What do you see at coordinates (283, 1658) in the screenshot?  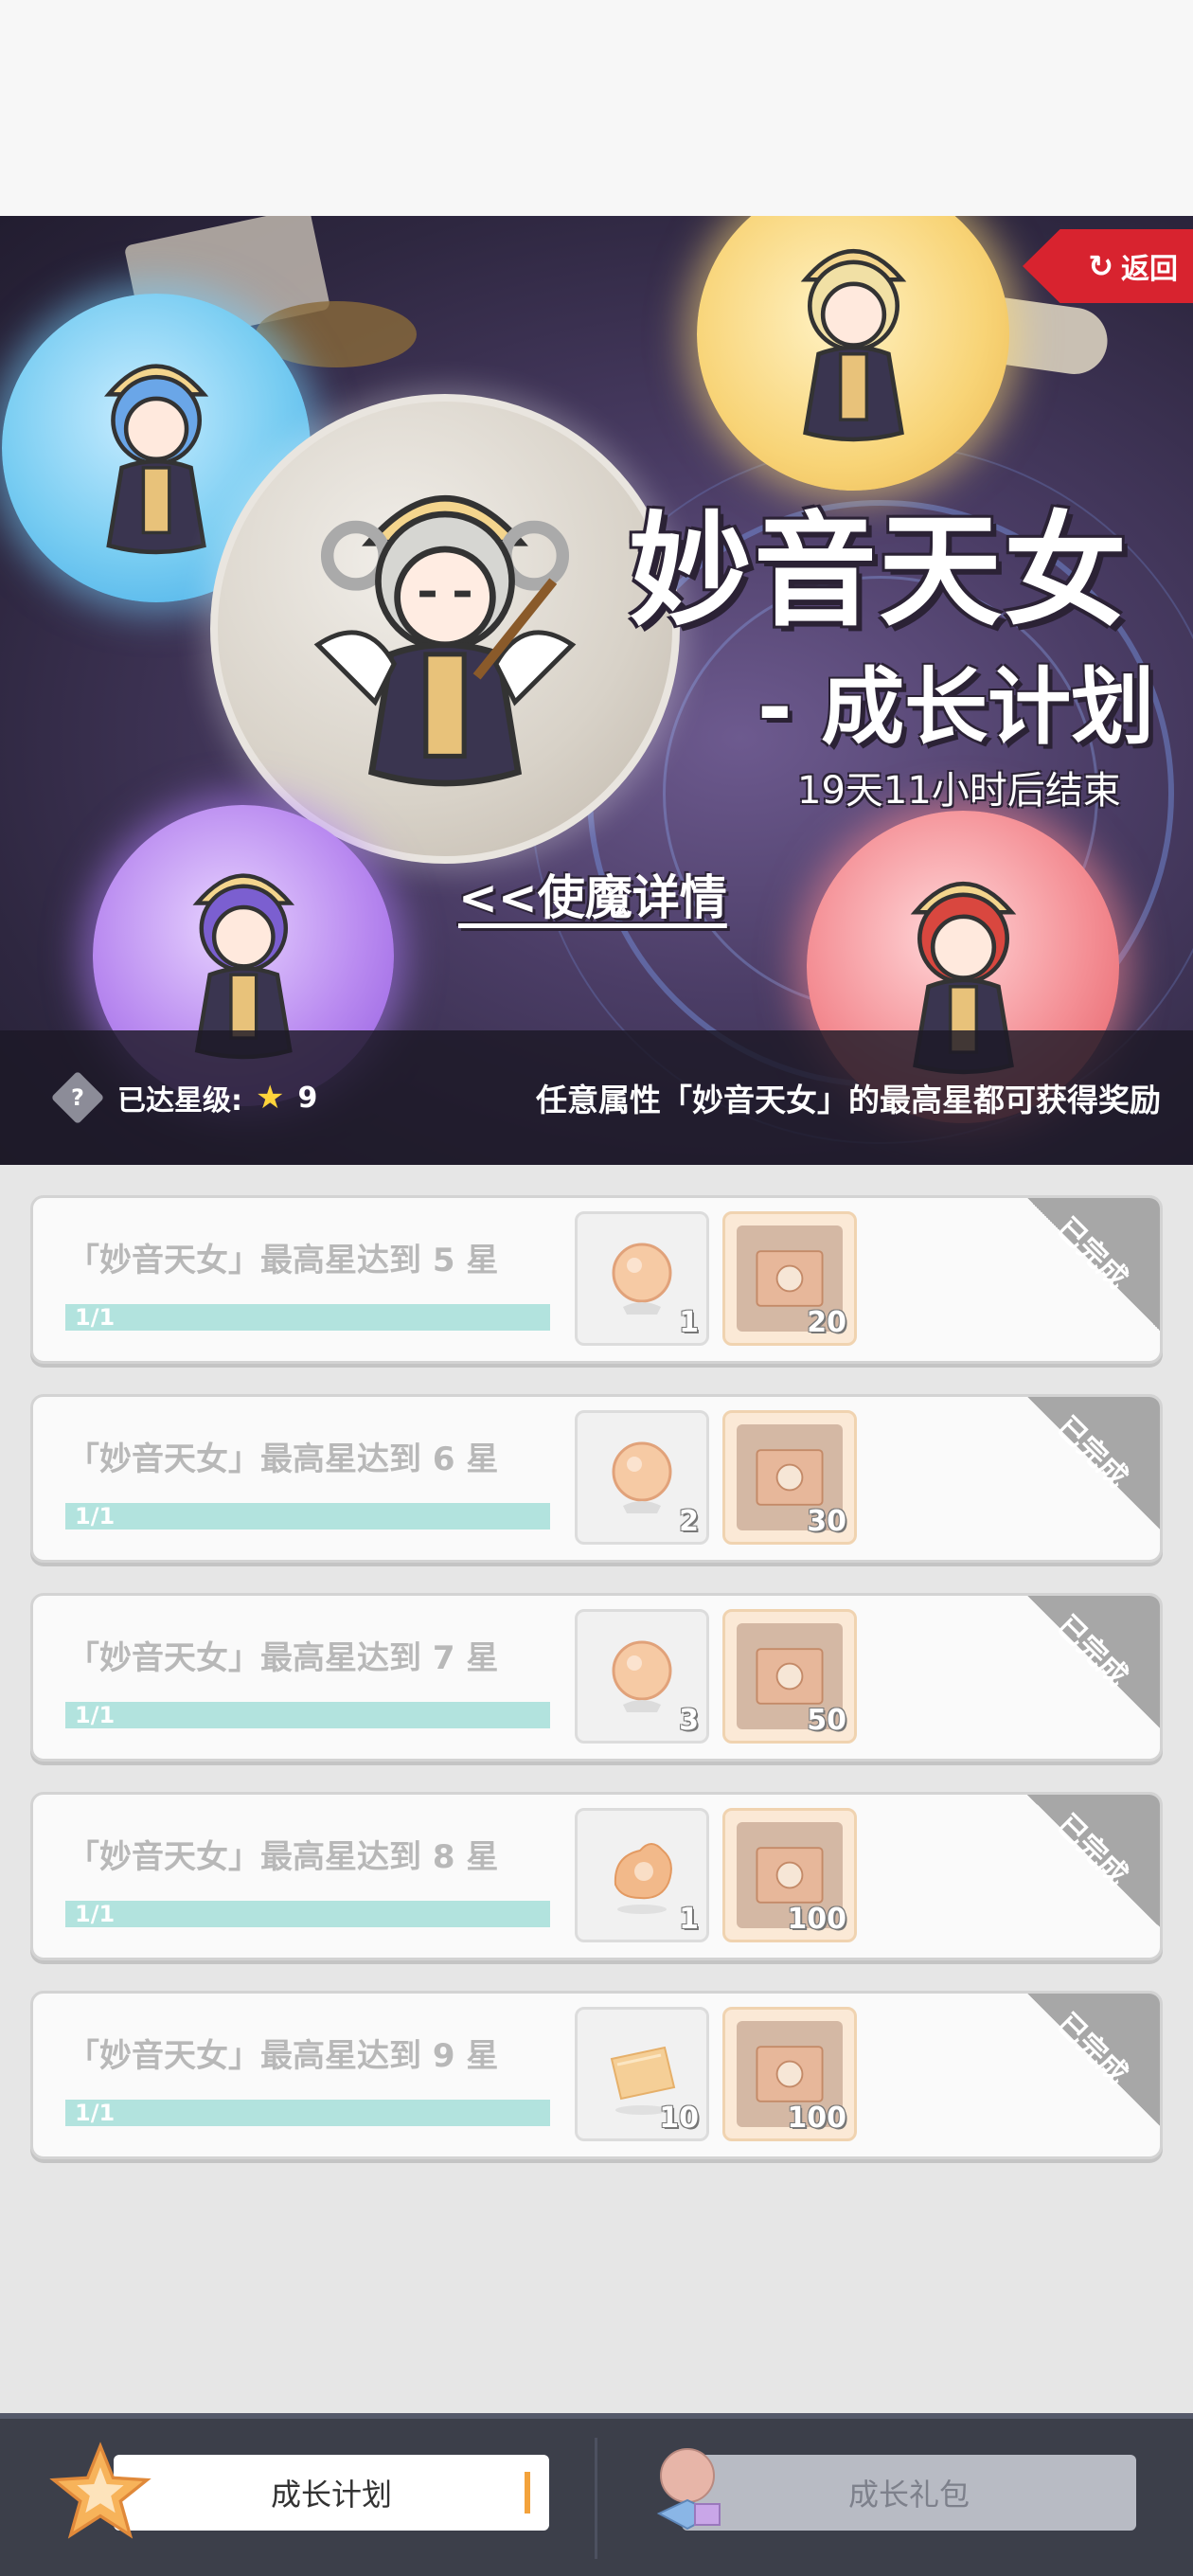 I see `task-title: 「妙音天女」最高星达到 7 星` at bounding box center [283, 1658].